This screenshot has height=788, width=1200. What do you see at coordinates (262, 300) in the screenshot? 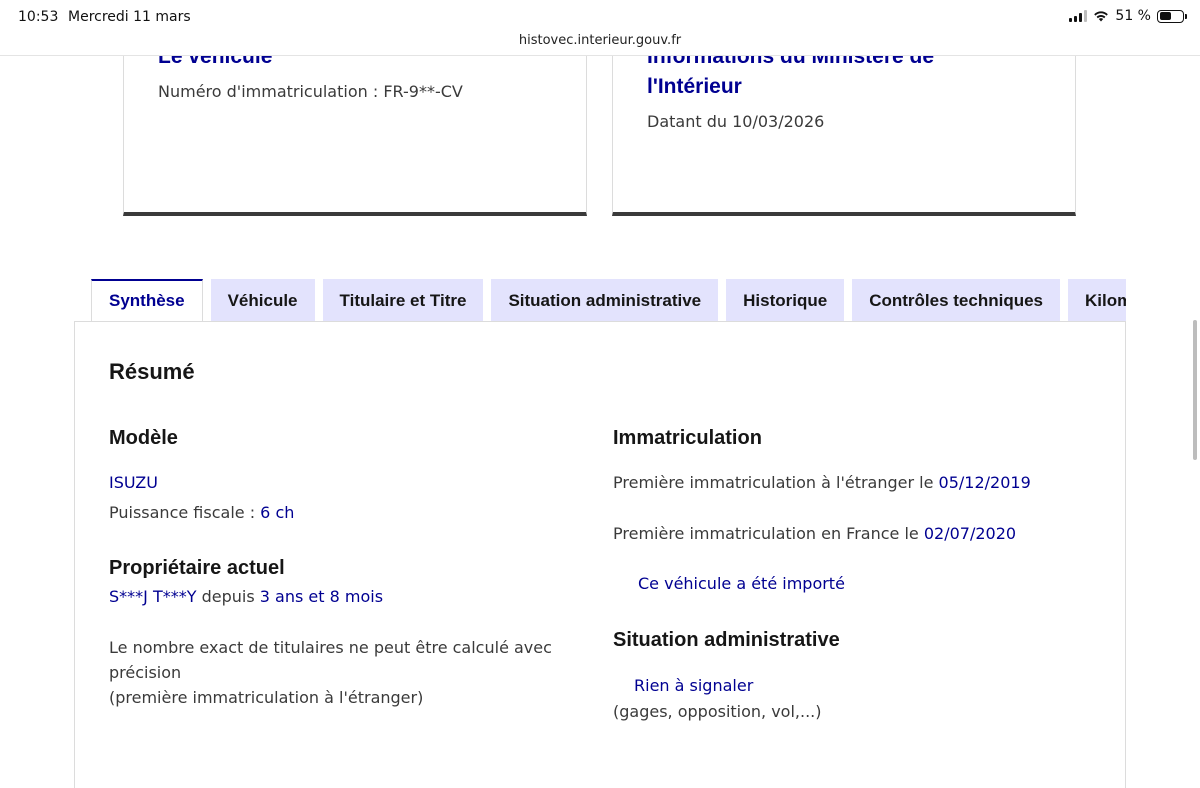
I see `tab-vehicule: Véhicule` at bounding box center [262, 300].